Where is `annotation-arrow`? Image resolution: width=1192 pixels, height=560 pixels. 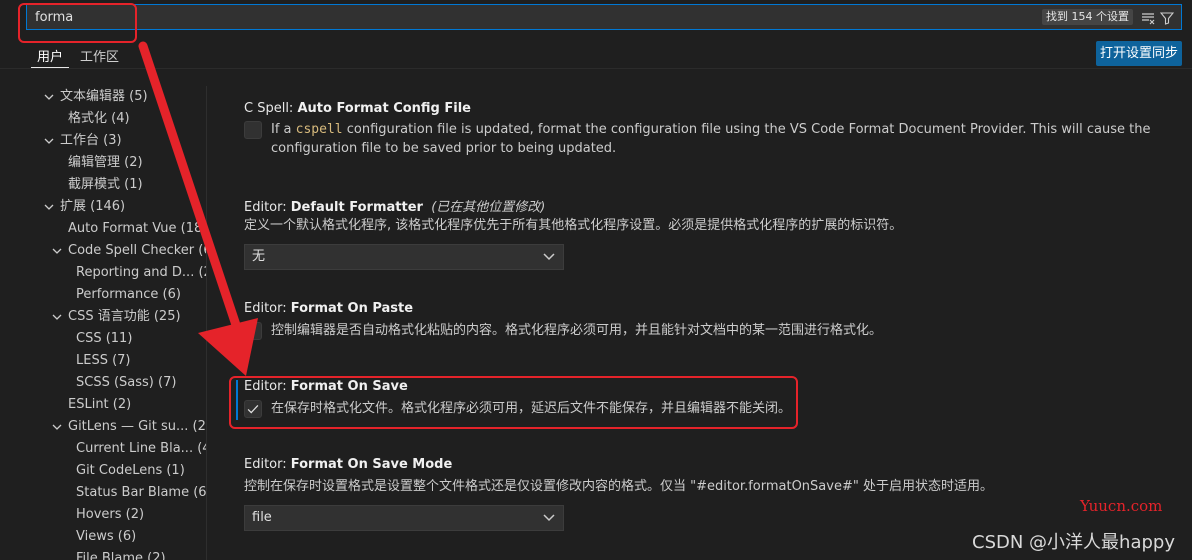
annotation-arrow is located at coordinates (198, 208).